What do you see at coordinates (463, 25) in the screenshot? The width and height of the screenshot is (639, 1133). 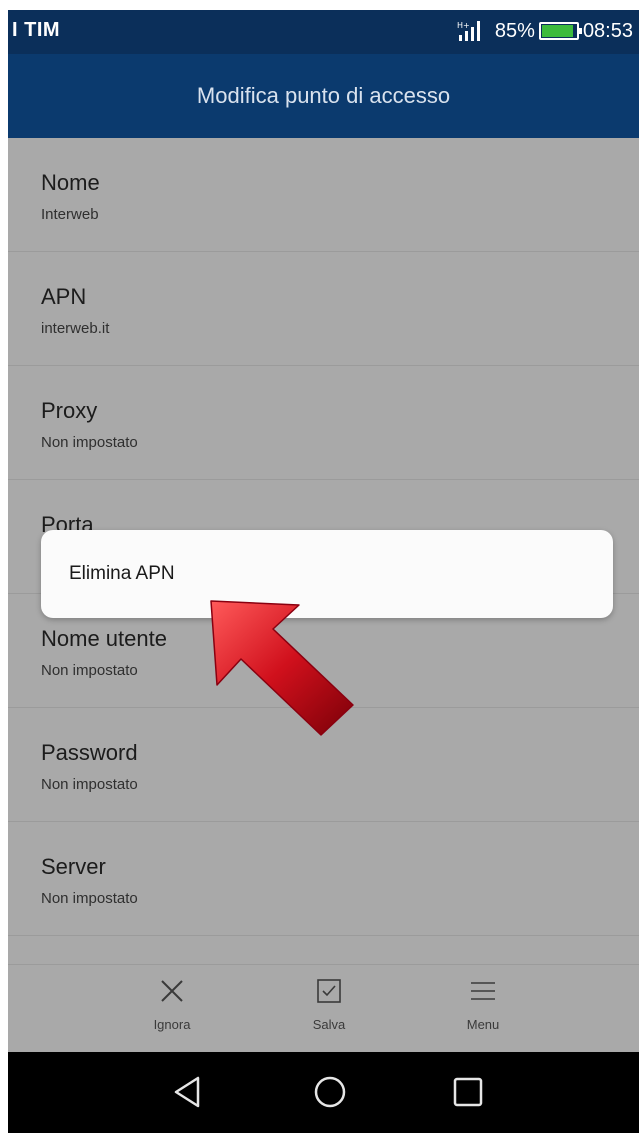 I see `svg-text: H+` at bounding box center [463, 25].